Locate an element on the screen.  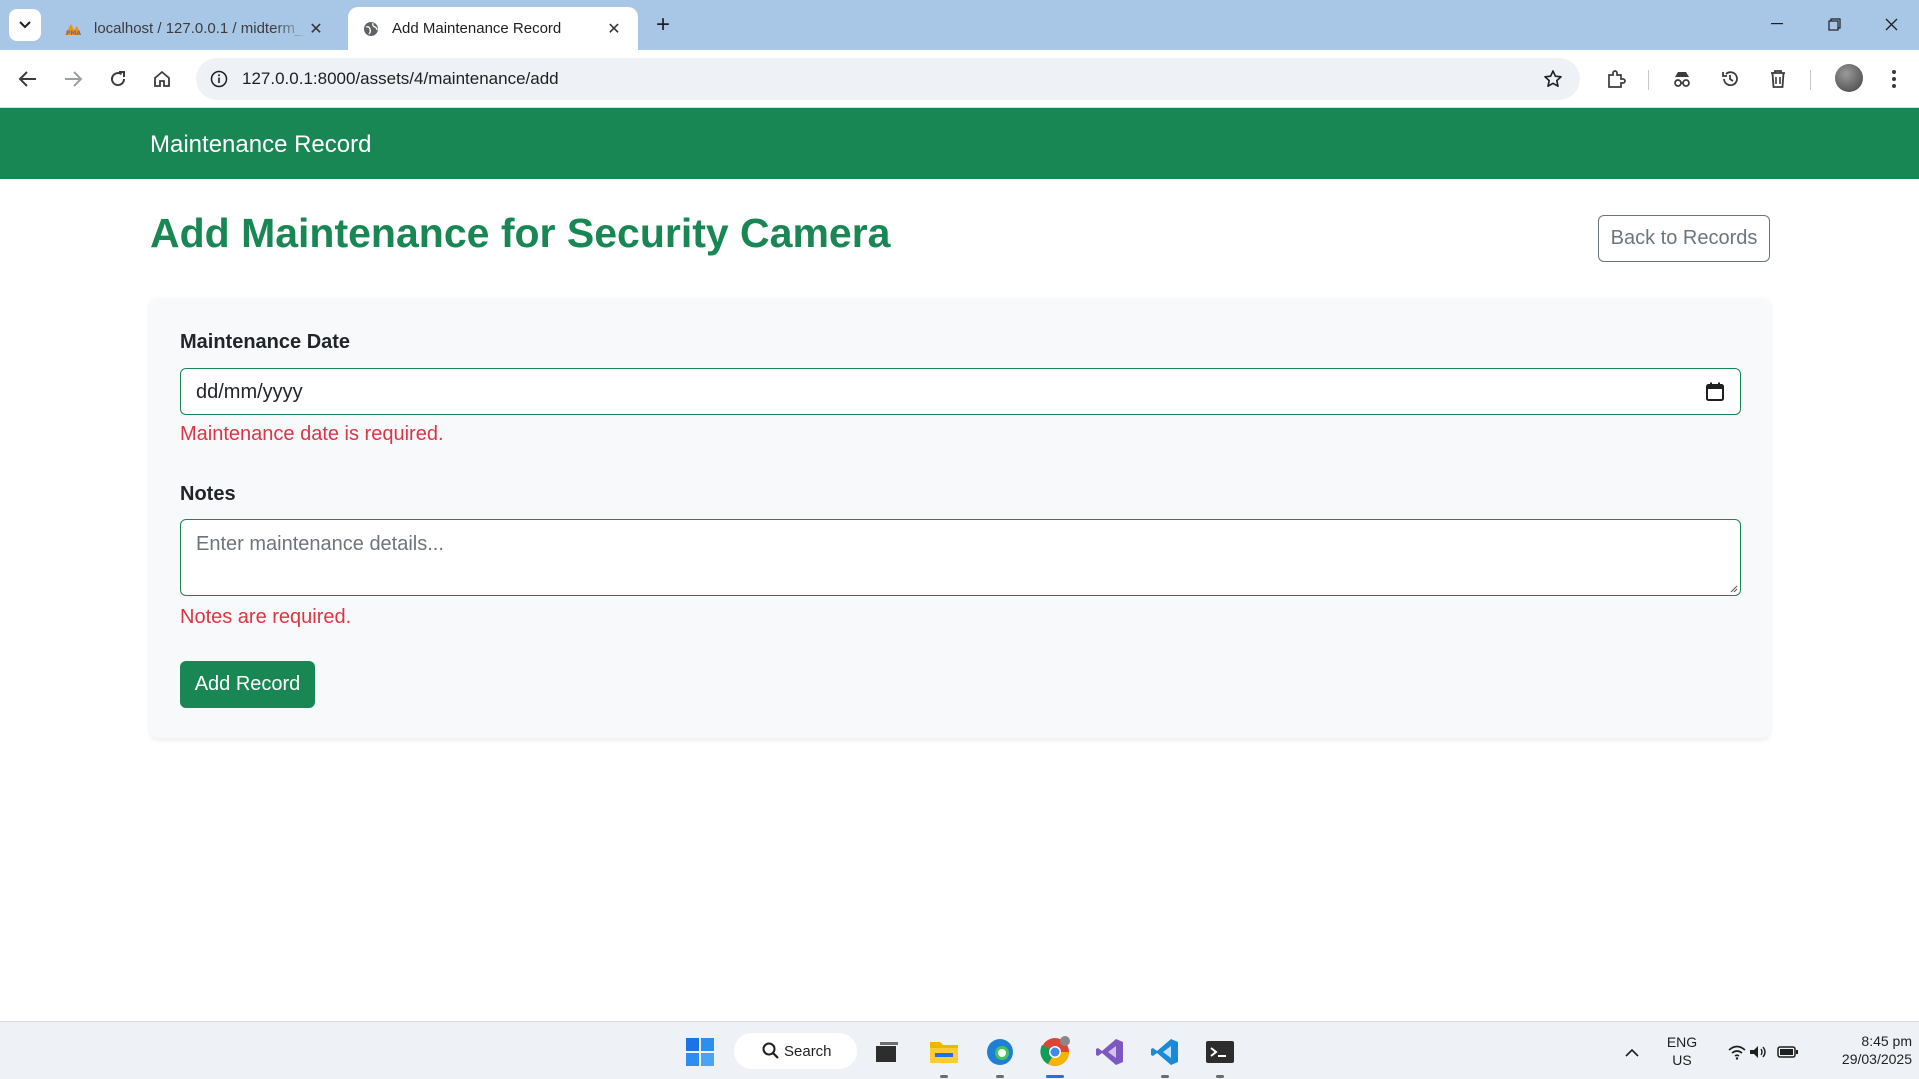
tab-phpmyadmin: PMA localhost / 127.0.0.1 / midterm_ ✕ is located at coordinates (195, 28).